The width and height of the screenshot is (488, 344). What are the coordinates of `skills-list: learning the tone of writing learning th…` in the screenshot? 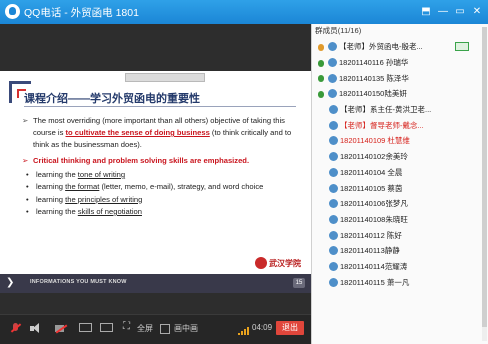 It's located at (162, 193).